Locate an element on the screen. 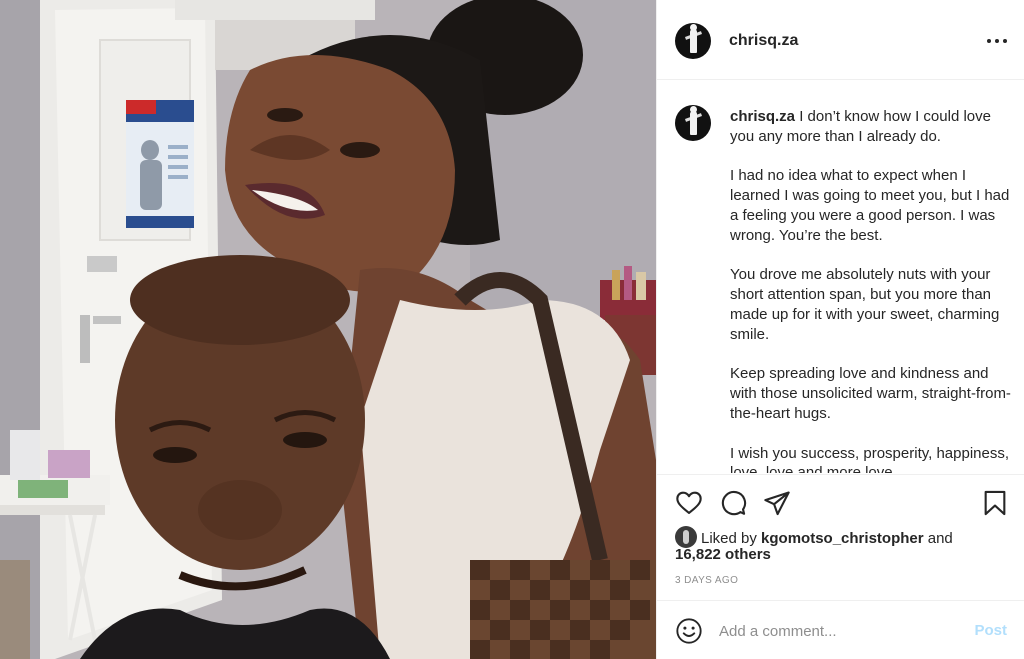 The width and height of the screenshot is (1024, 659). caption-avatar is located at coordinates (693, 123).